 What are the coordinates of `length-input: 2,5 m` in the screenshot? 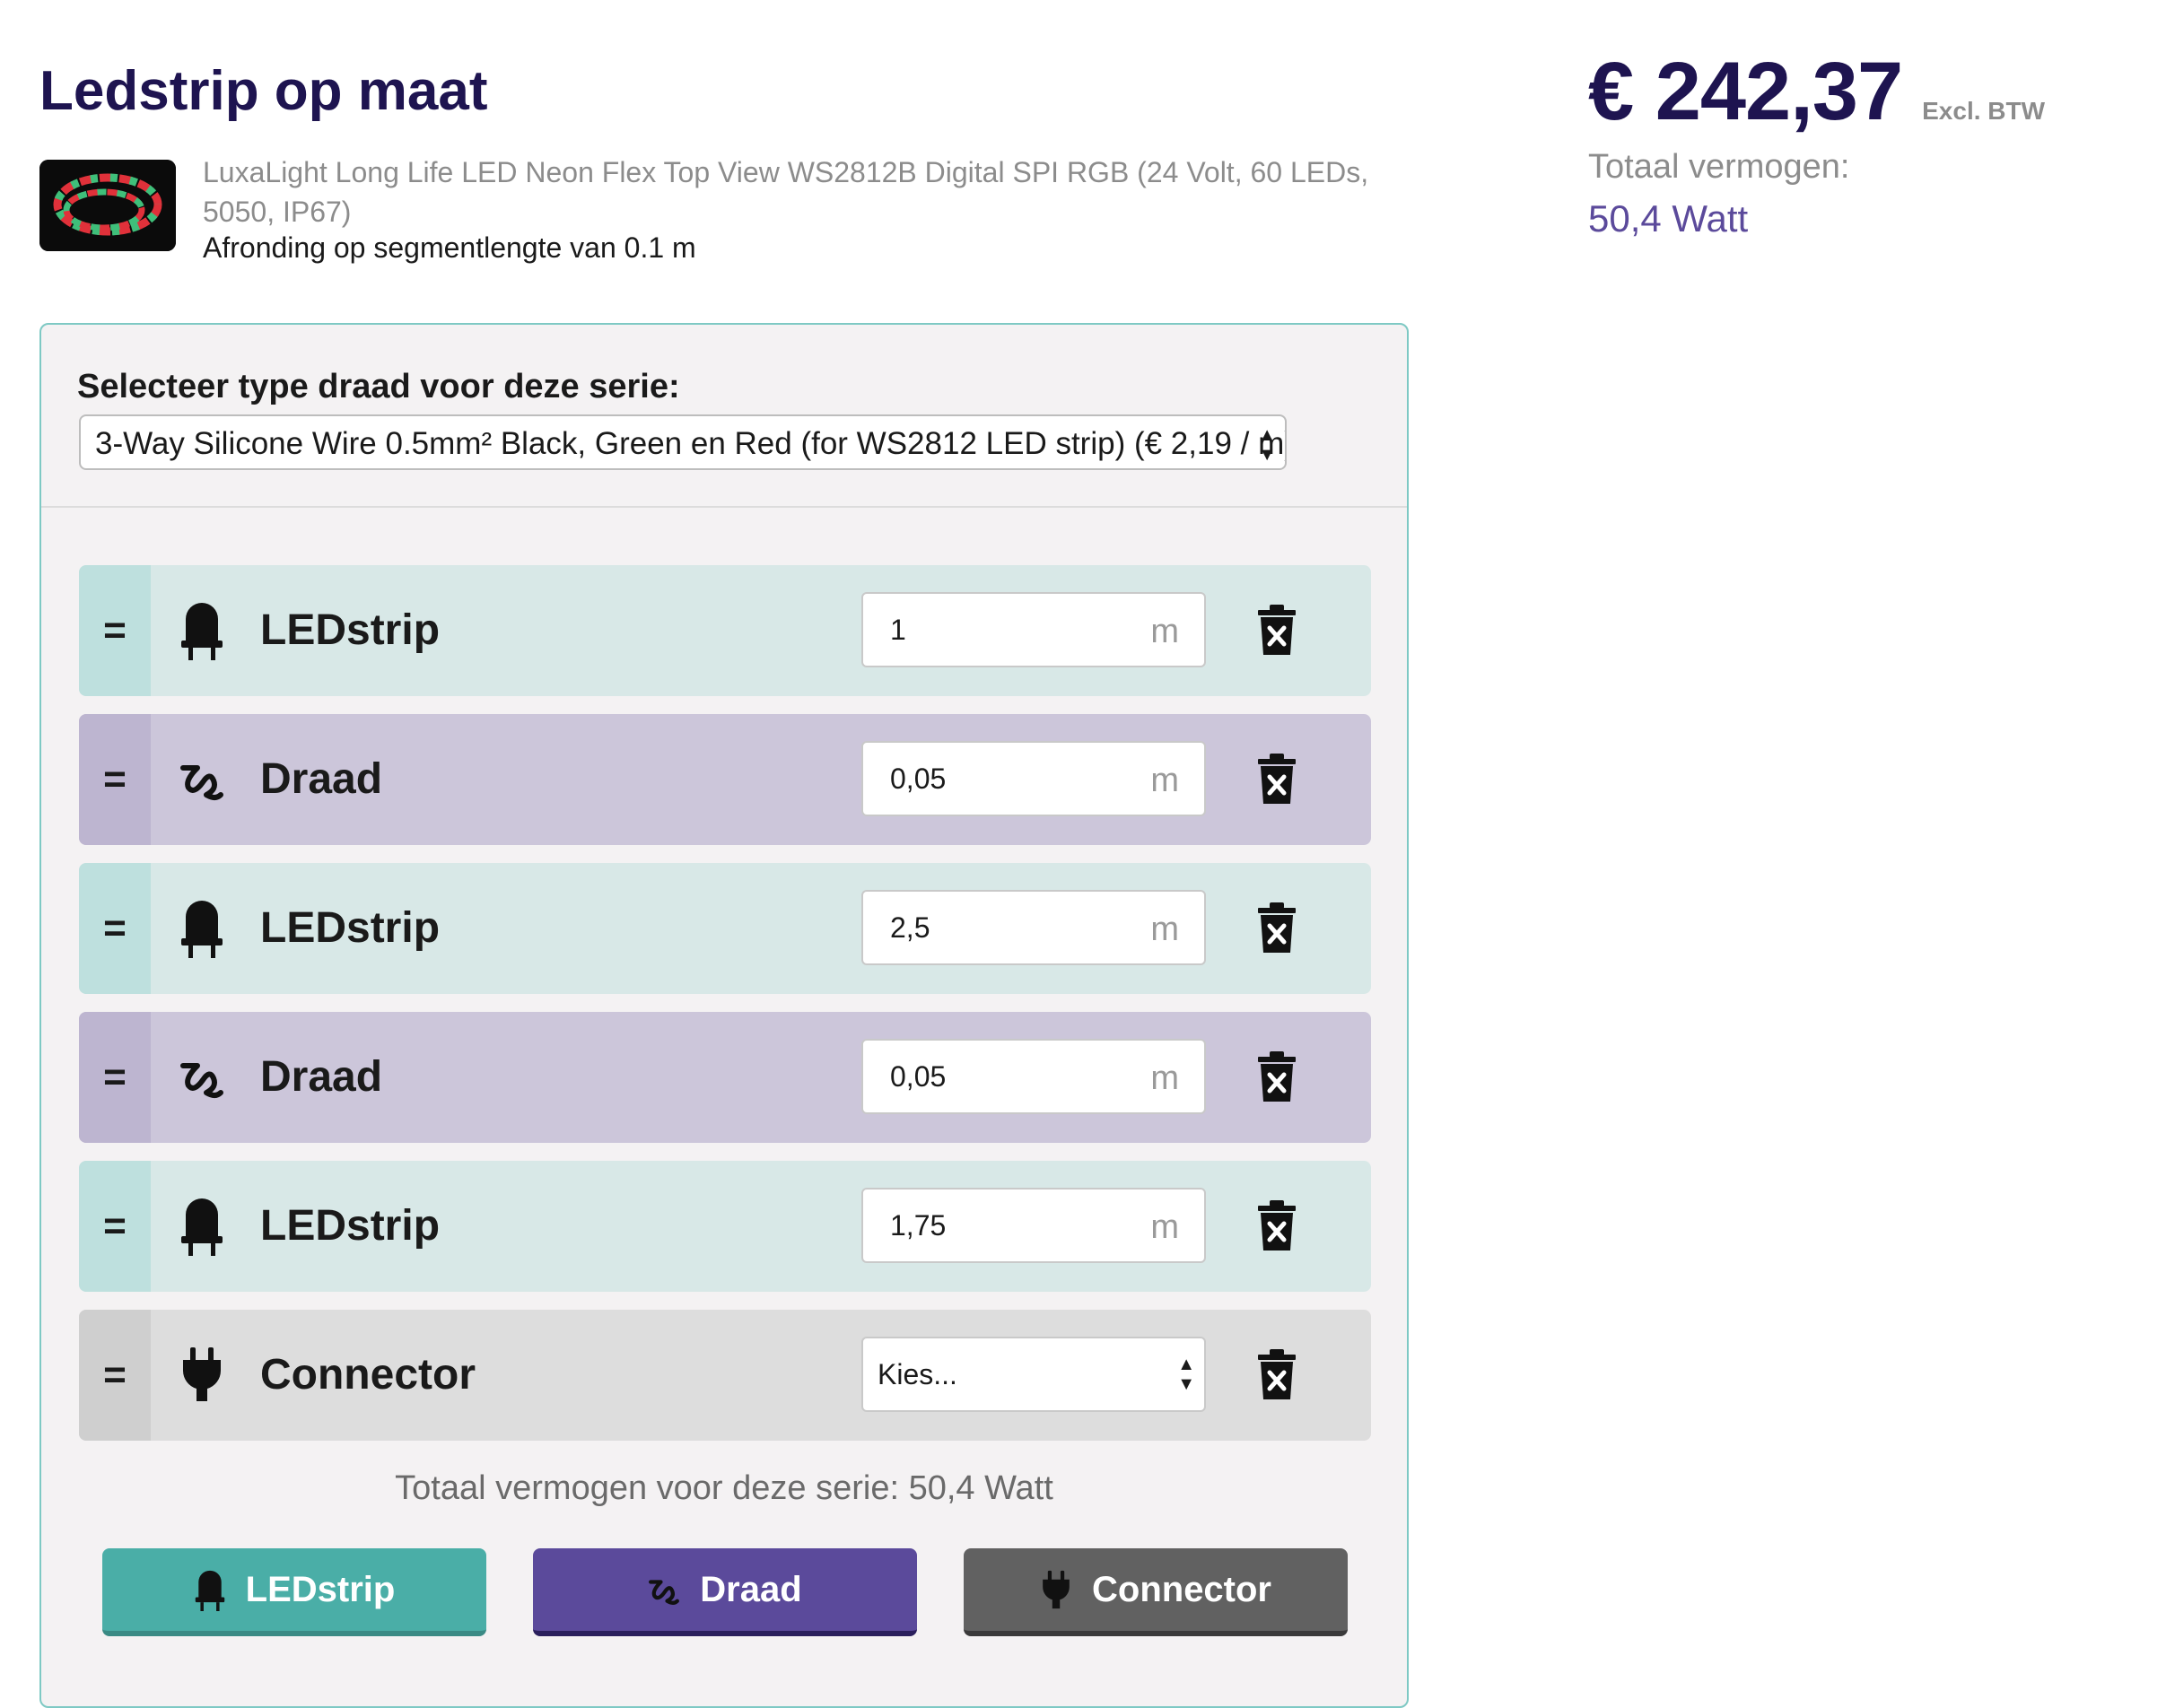 It's located at (1033, 927).